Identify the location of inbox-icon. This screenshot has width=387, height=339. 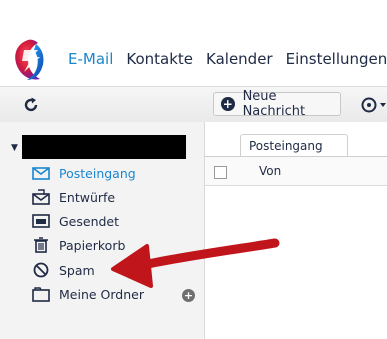
(41, 173).